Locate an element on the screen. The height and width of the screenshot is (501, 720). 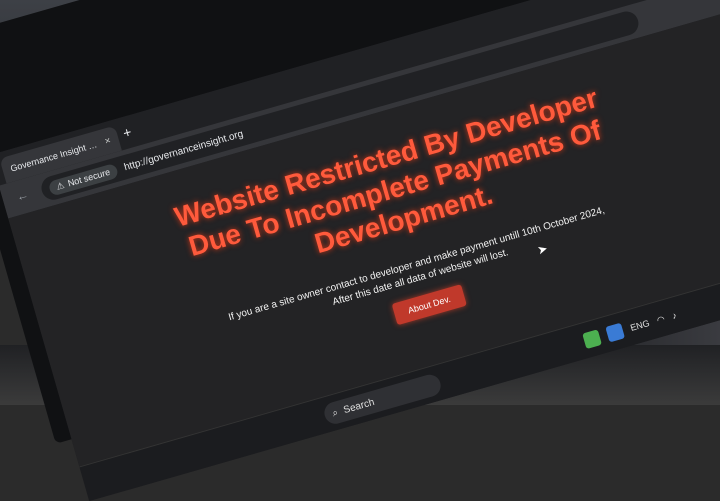
app-icon is located at coordinates (615, 332).